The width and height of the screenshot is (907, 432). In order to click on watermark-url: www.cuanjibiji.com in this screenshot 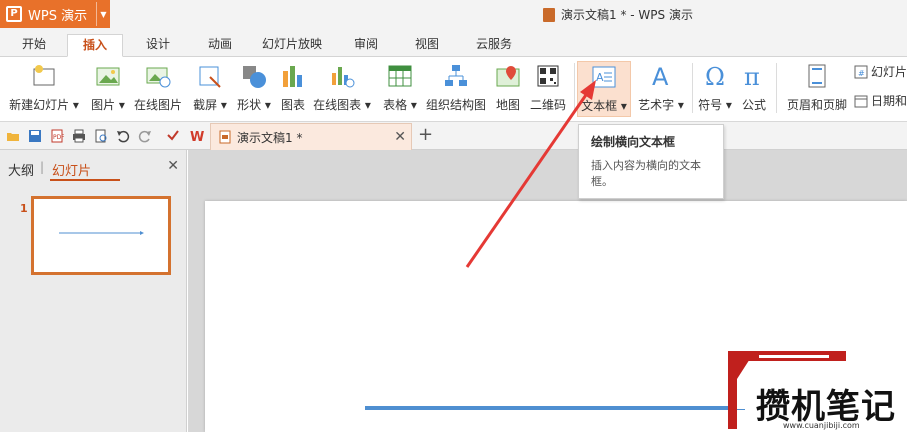, I will do `click(821, 425)`.